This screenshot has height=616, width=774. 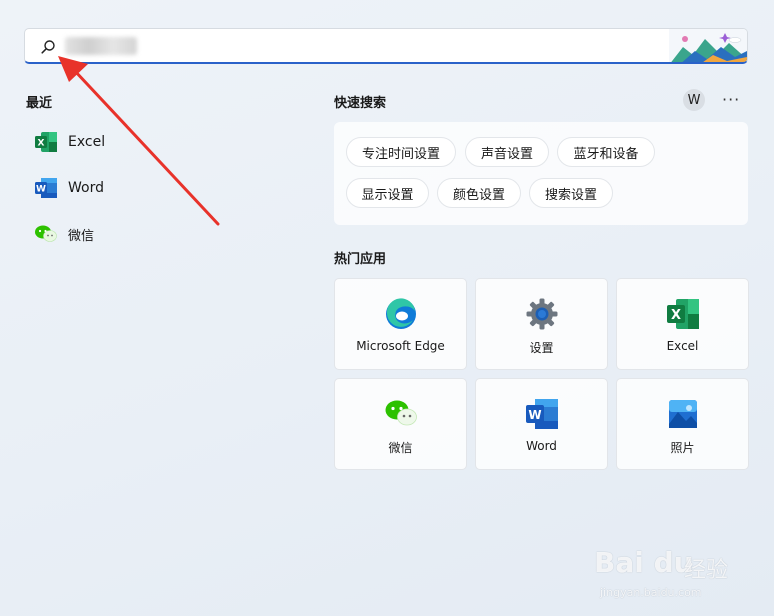 What do you see at coordinates (708, 45) in the screenshot?
I see `search-highlight-illustration` at bounding box center [708, 45].